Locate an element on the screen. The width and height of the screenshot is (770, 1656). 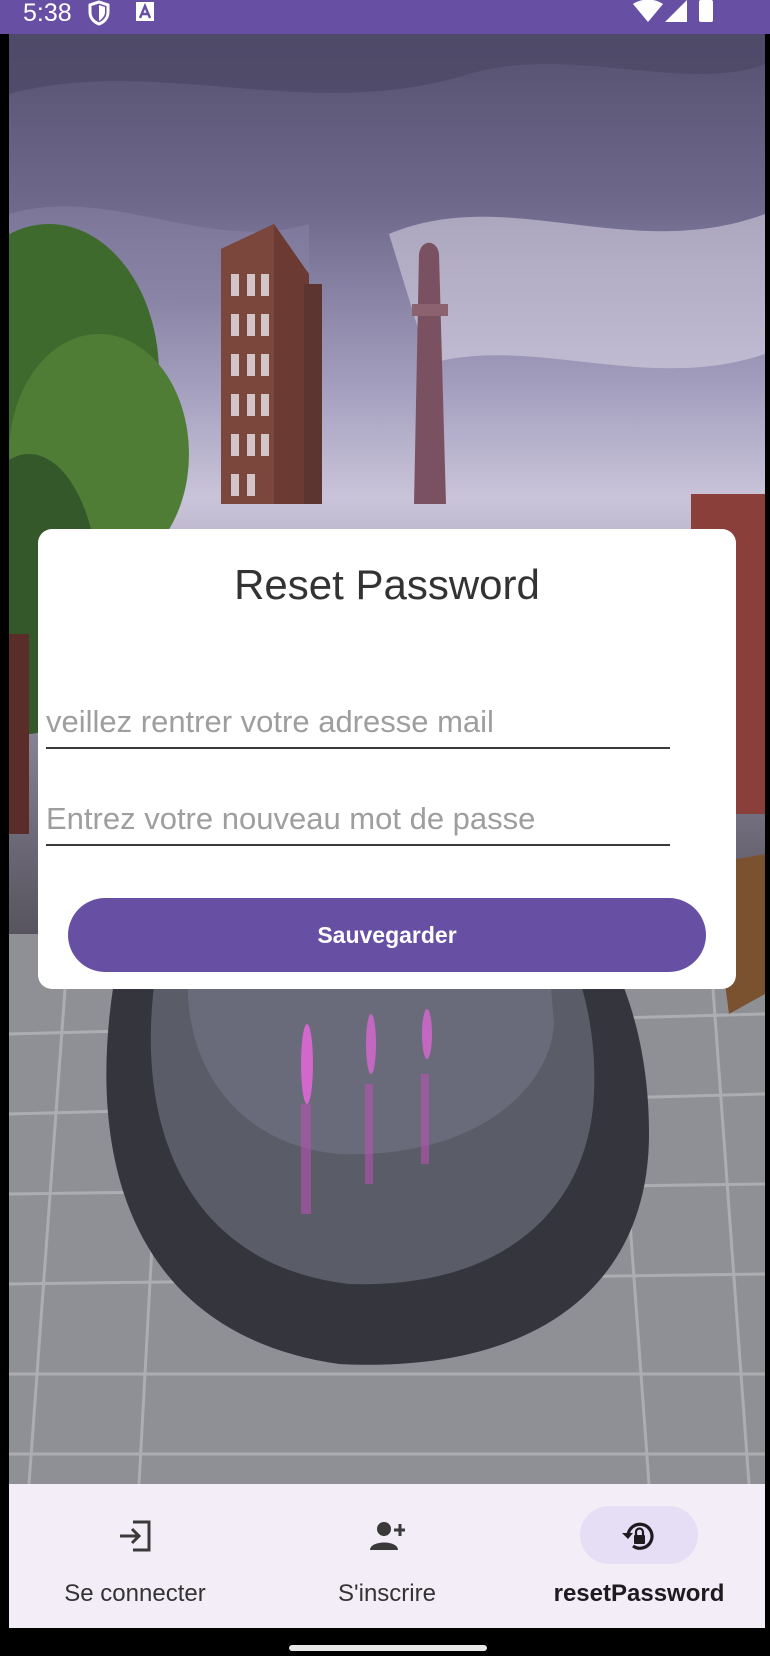
email-field is located at coordinates (358, 724).